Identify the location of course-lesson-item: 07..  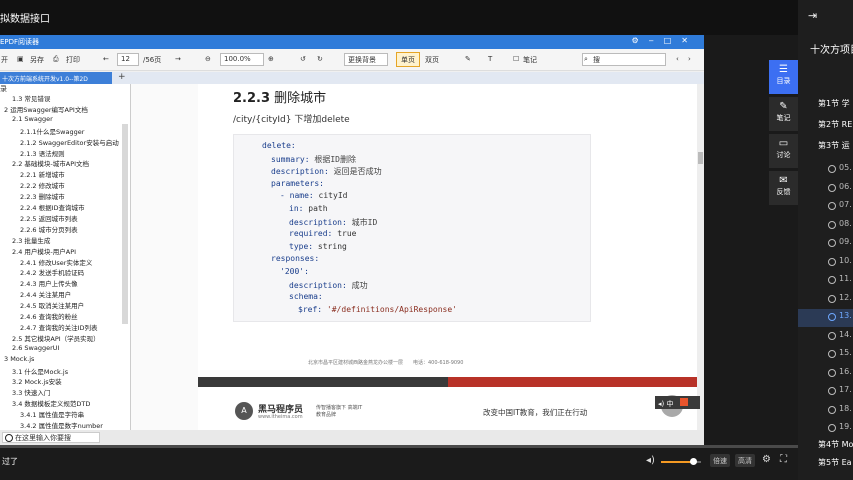
(825, 207).